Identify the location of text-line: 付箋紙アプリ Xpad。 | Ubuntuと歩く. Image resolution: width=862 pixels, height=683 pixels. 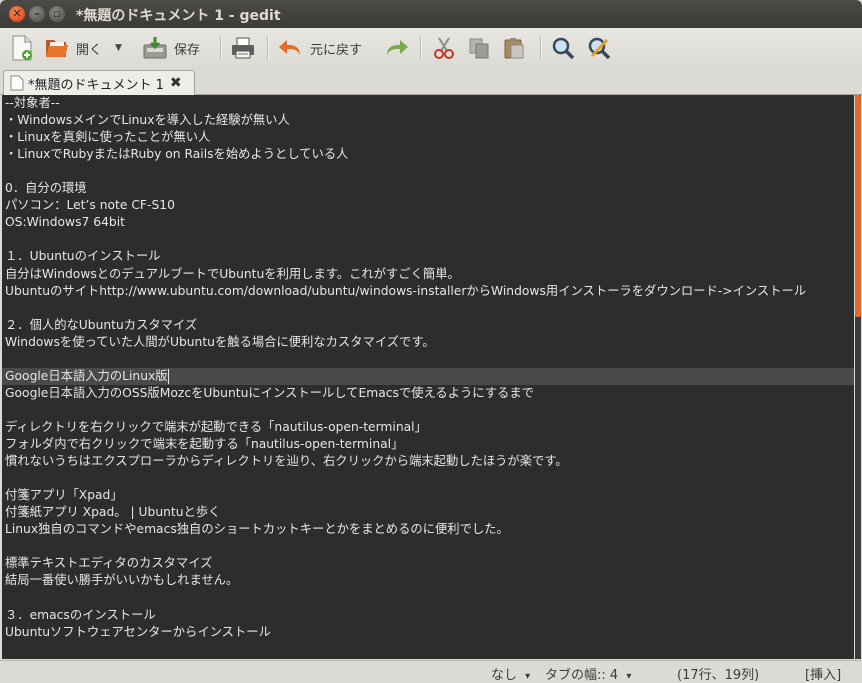
(113, 512).